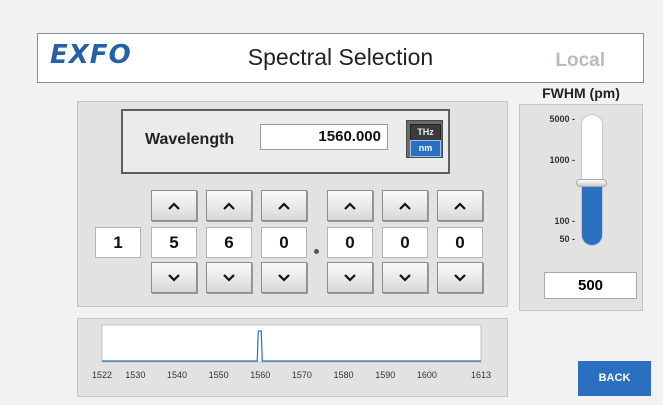  Describe the element at coordinates (427, 375) in the screenshot. I see `x-tick-label: 1600` at that location.